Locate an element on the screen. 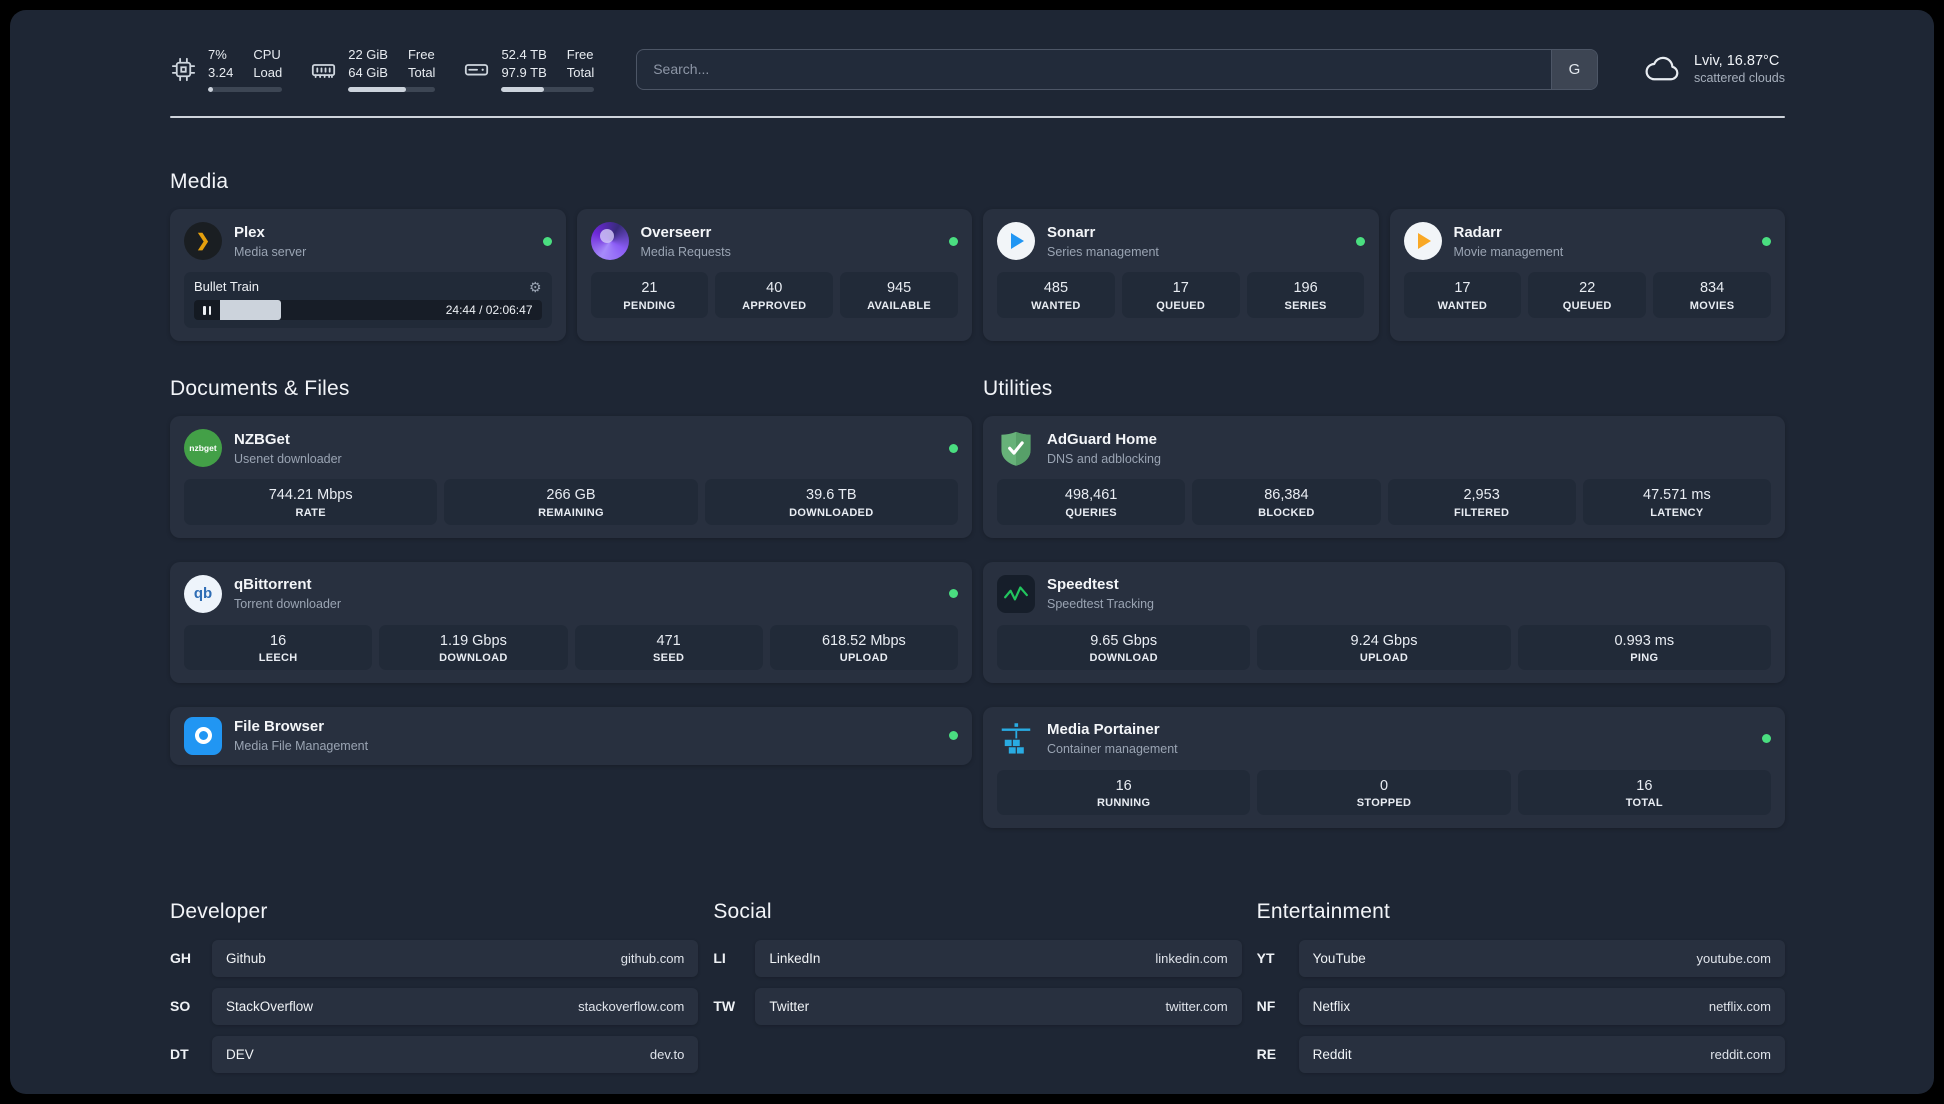 The image size is (1944, 1104). media-heading: Media is located at coordinates (199, 182).